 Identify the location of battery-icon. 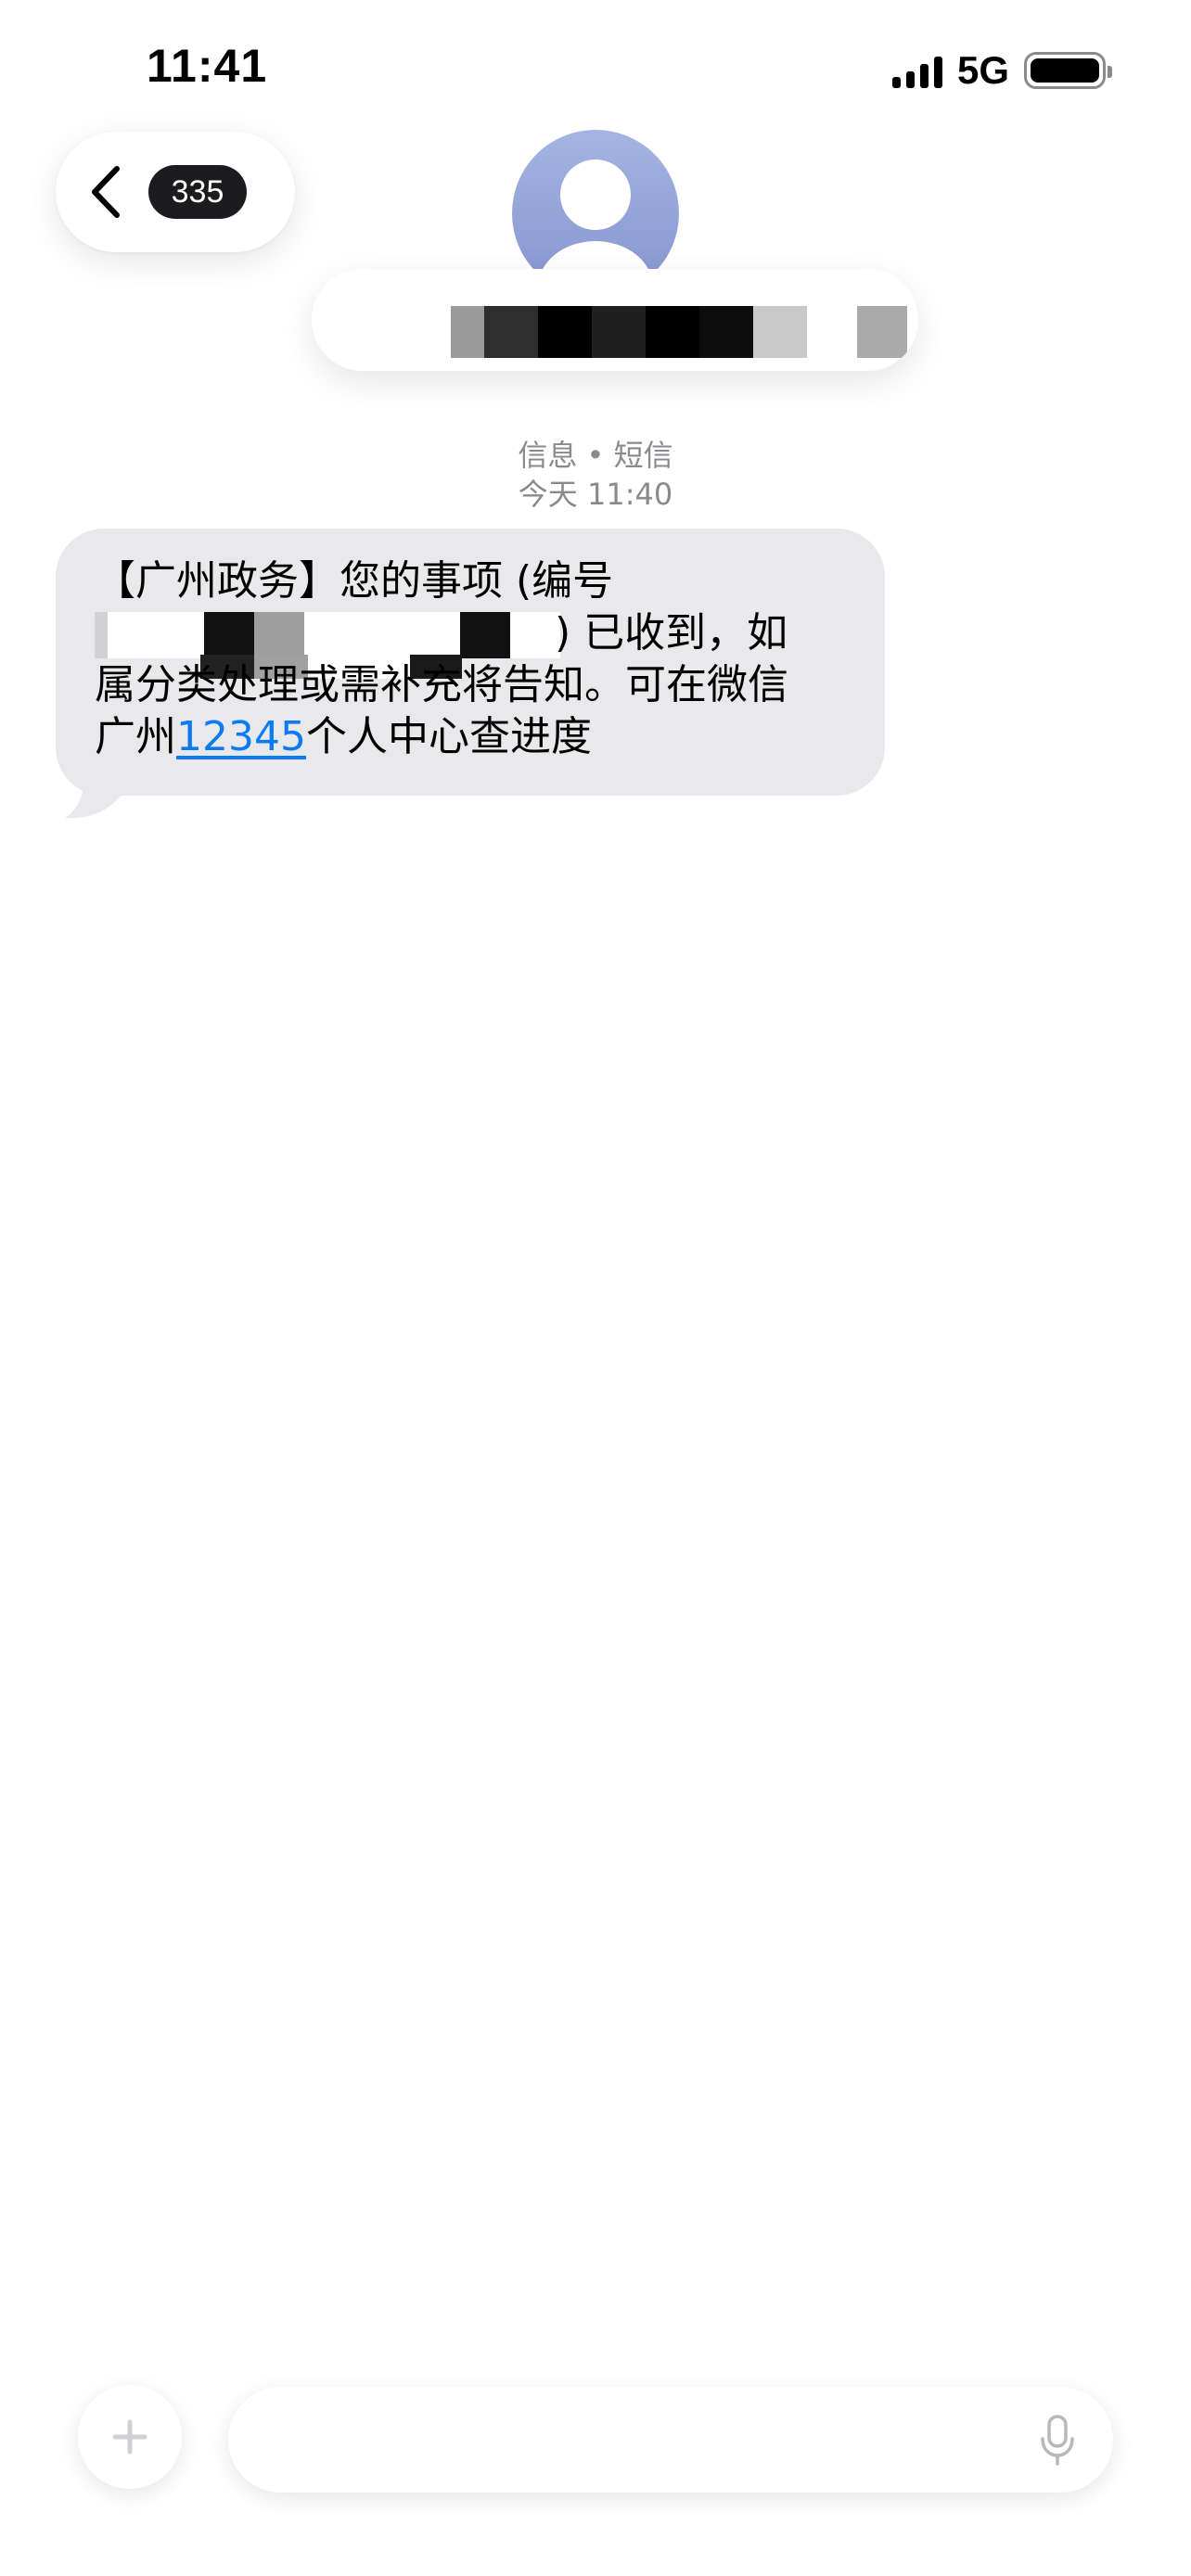
(1068, 71).